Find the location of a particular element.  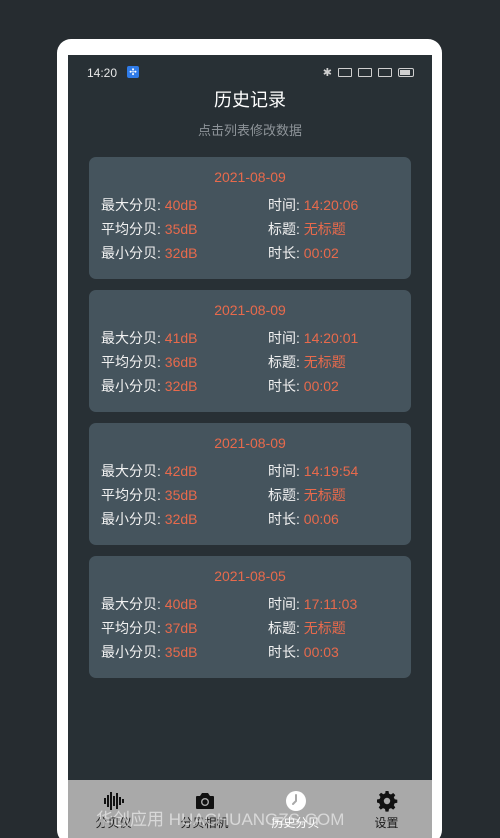

time-field: 时间: 14:20:06 is located at coordinates (313, 205).